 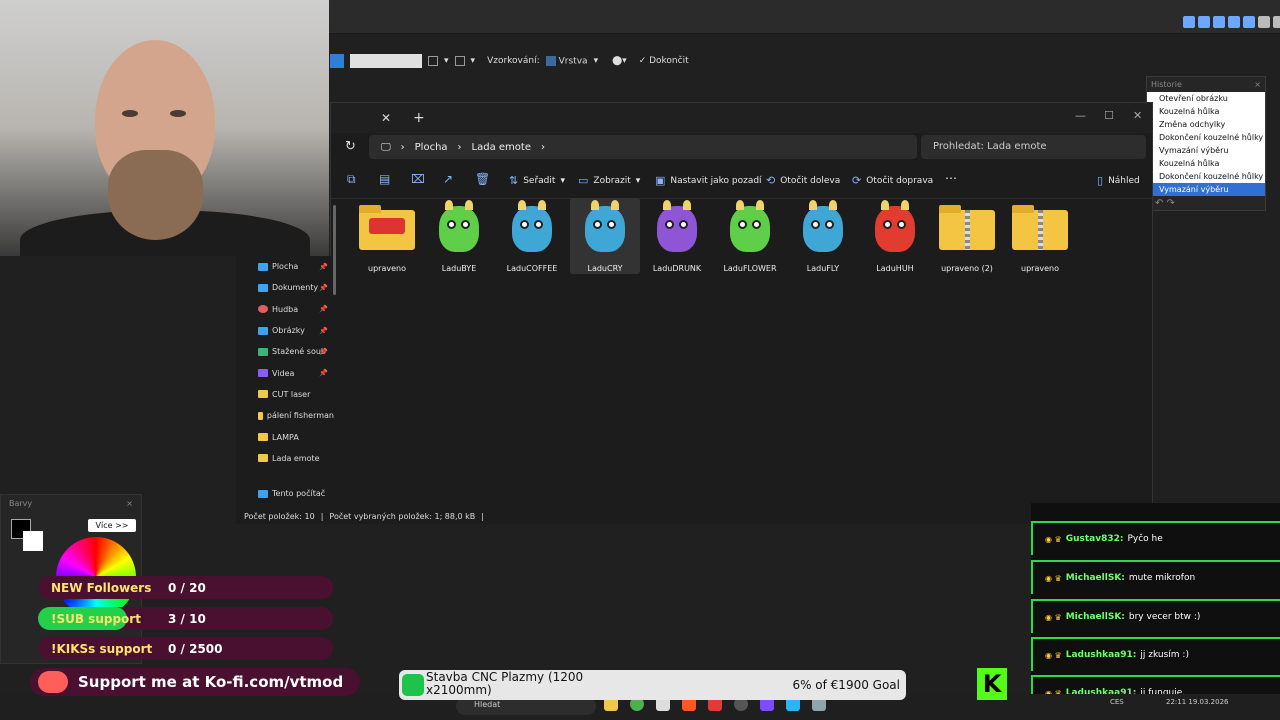 I want to click on palette-icon, so click(x=1204, y=22).